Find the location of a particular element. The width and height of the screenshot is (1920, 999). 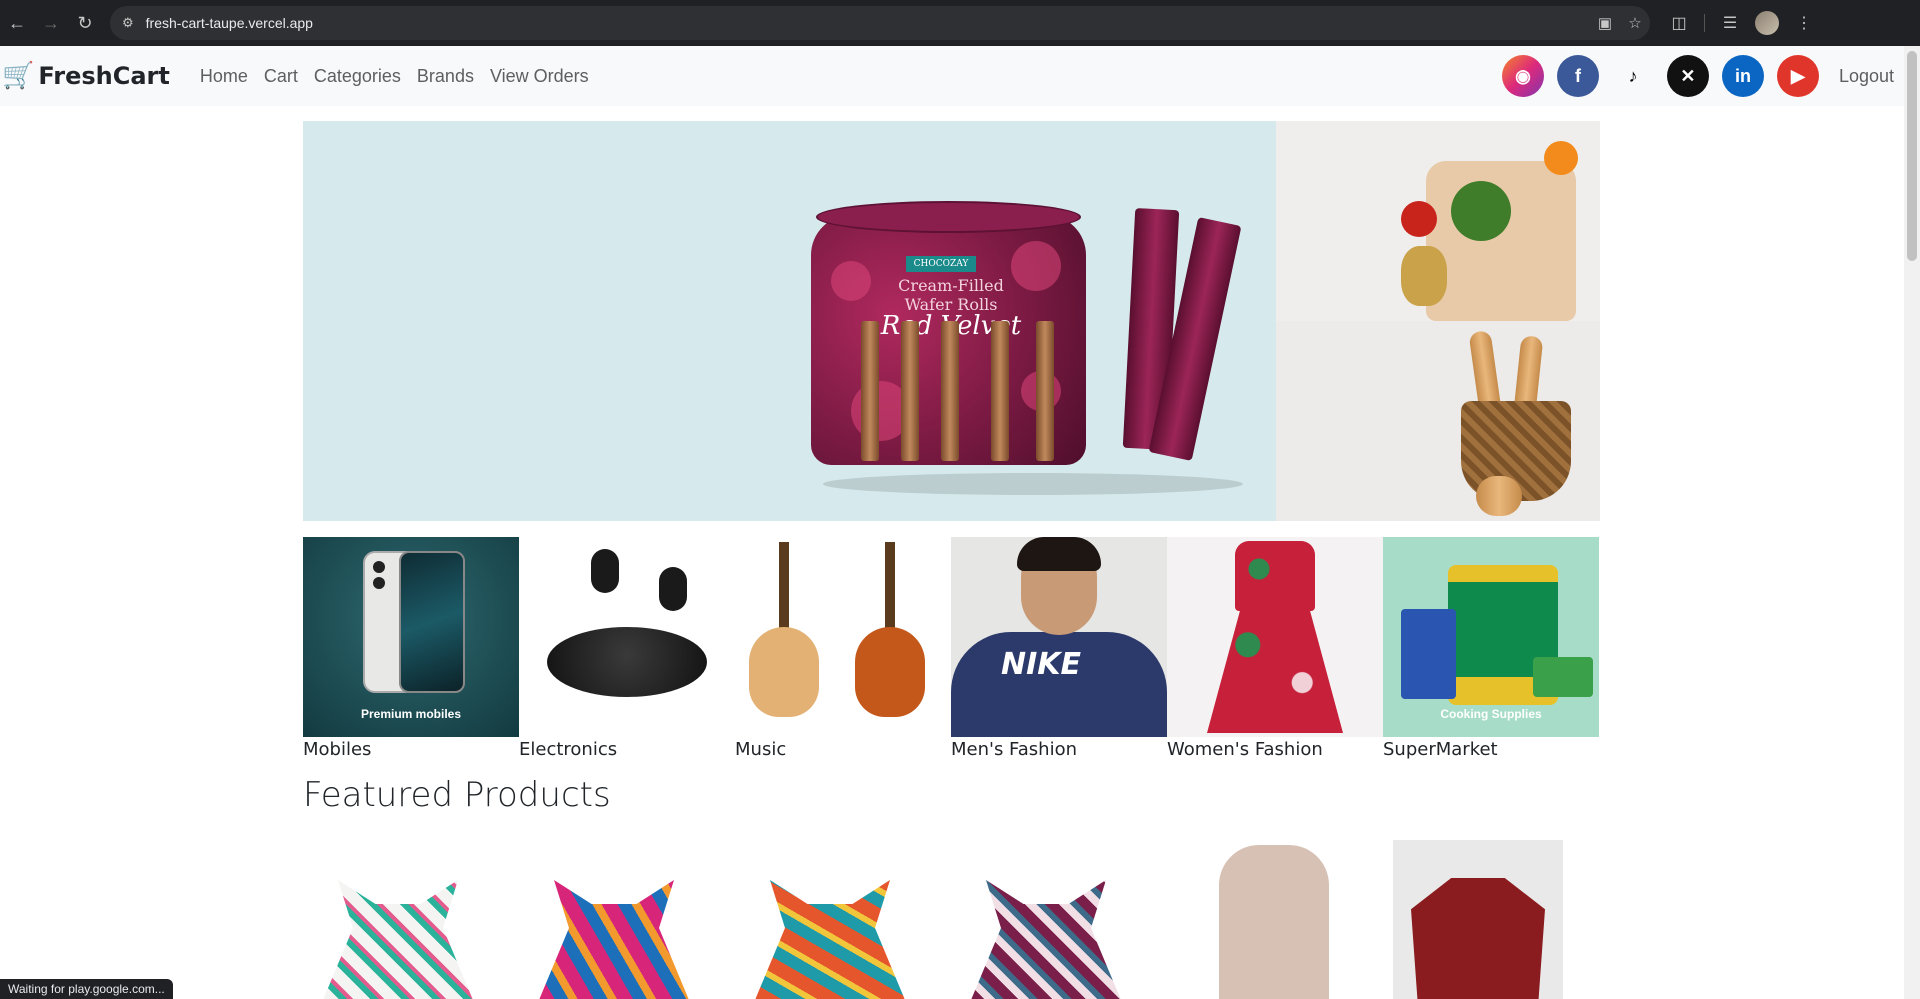

category-card: Premium mobiles Mobiles is located at coordinates (411, 652).